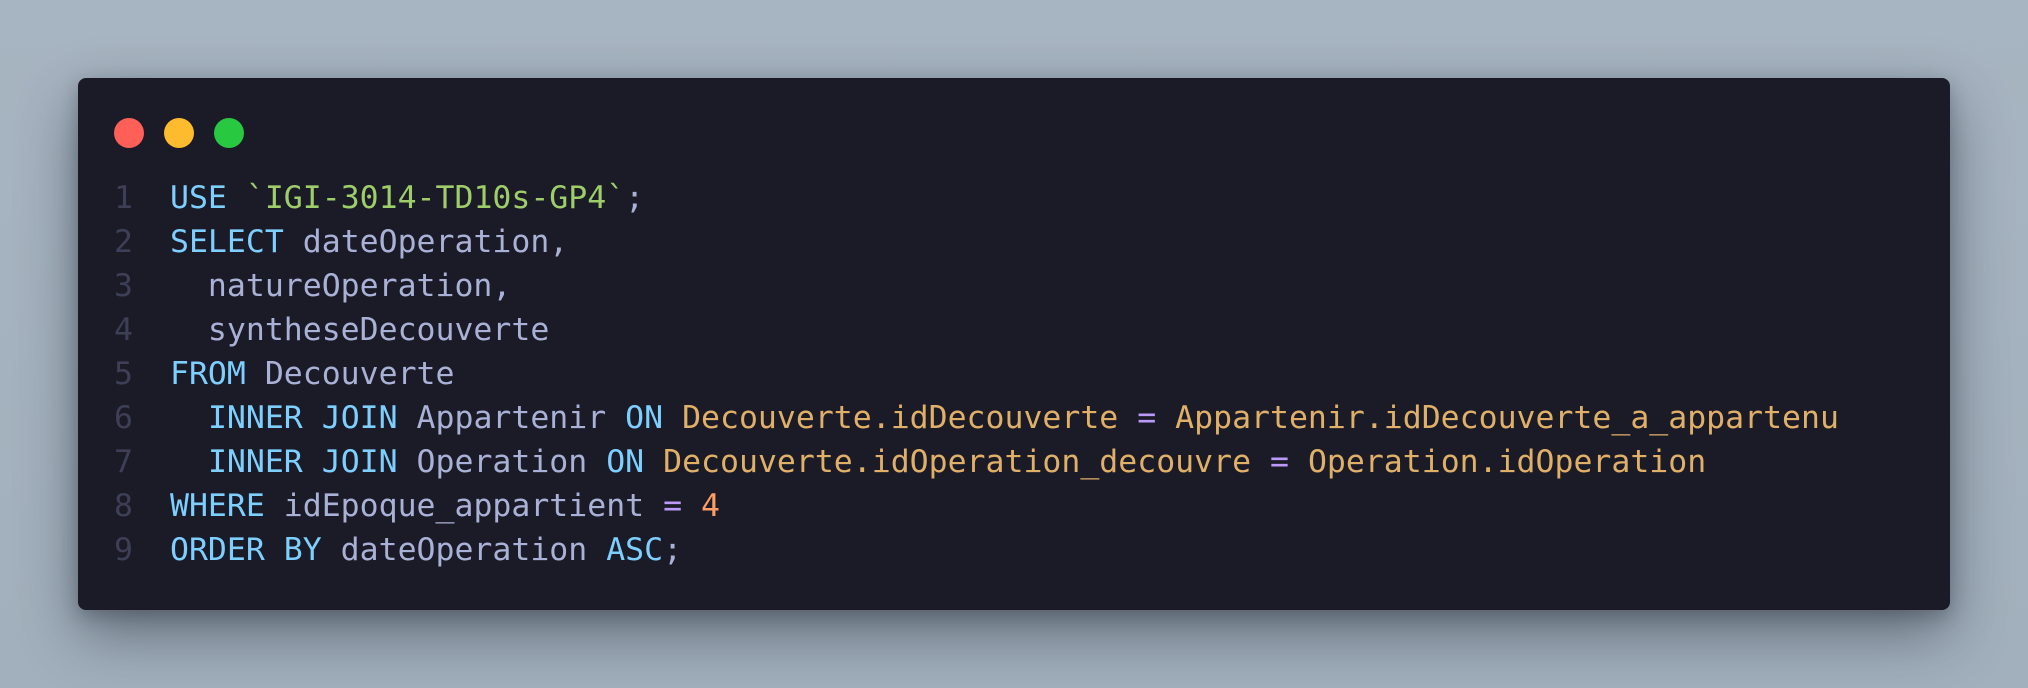 Image resolution: width=2028 pixels, height=688 pixels. I want to click on code-token: SELECT, so click(227, 242).